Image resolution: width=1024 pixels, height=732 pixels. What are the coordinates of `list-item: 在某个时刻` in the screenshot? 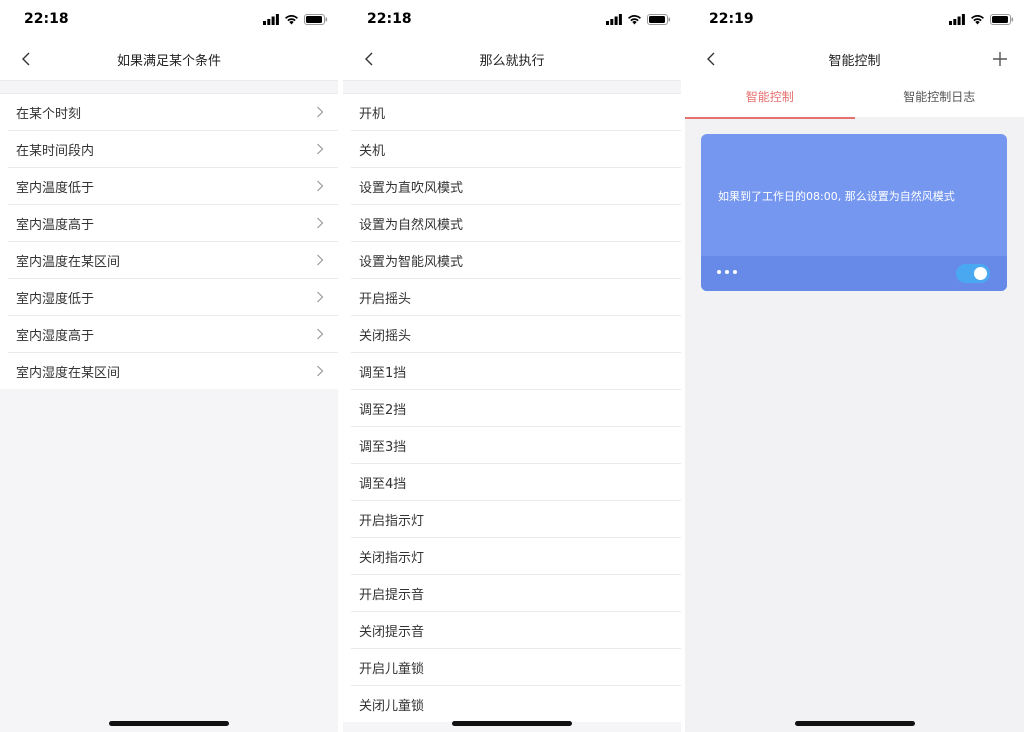 It's located at (173, 112).